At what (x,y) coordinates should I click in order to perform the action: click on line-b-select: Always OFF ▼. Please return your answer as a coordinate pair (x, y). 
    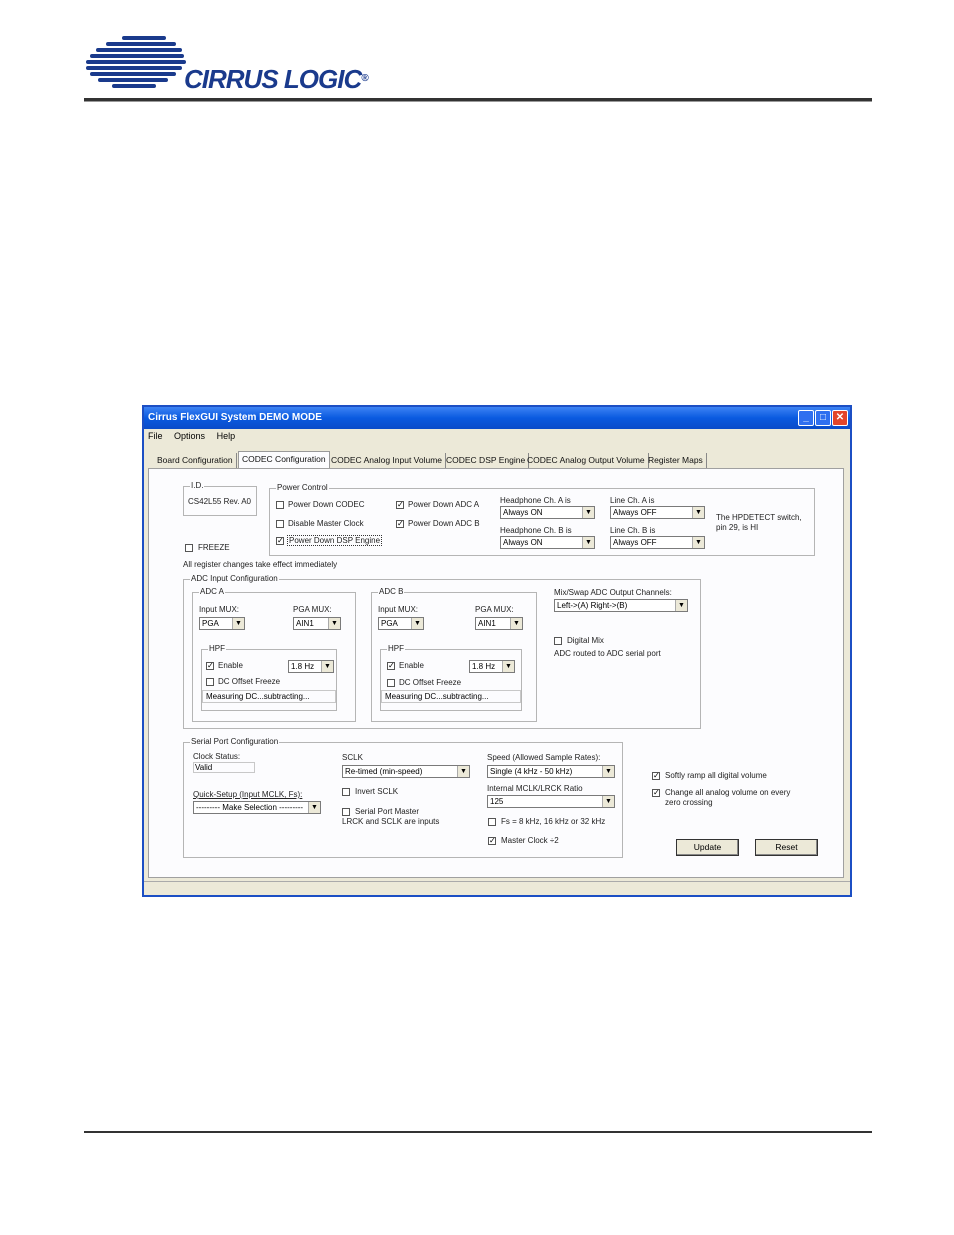
    Looking at the image, I should click on (657, 542).